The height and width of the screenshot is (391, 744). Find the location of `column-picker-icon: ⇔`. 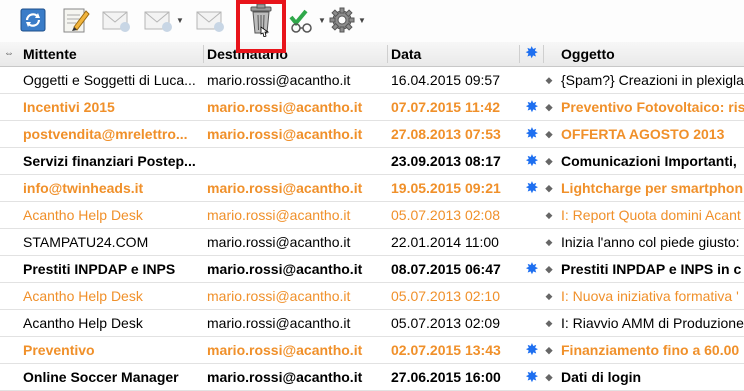

column-picker-icon: ⇔ is located at coordinates (9, 54).